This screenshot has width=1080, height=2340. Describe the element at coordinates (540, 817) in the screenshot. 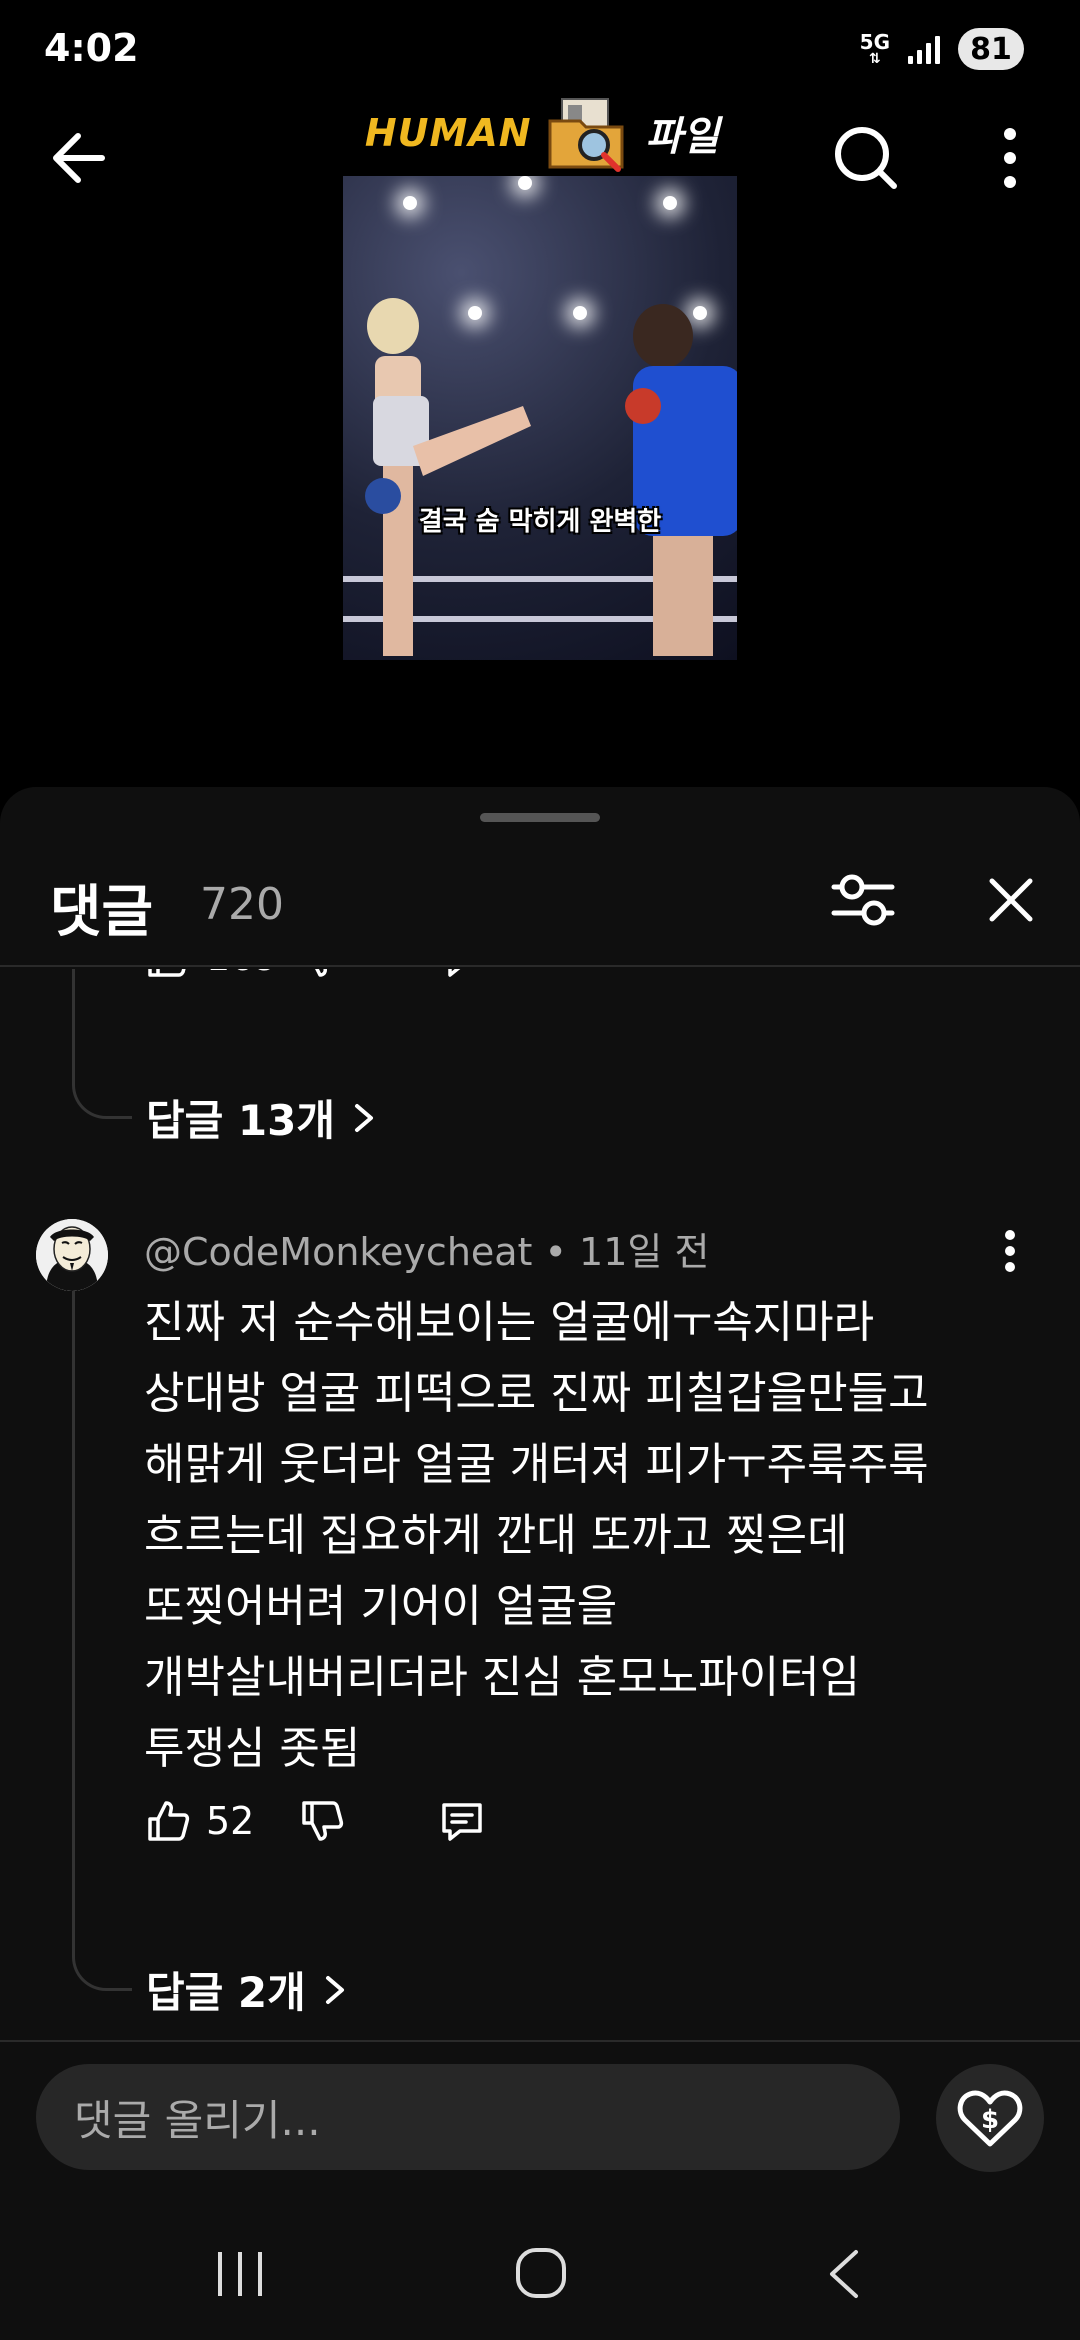

I see `drag-handle` at that location.